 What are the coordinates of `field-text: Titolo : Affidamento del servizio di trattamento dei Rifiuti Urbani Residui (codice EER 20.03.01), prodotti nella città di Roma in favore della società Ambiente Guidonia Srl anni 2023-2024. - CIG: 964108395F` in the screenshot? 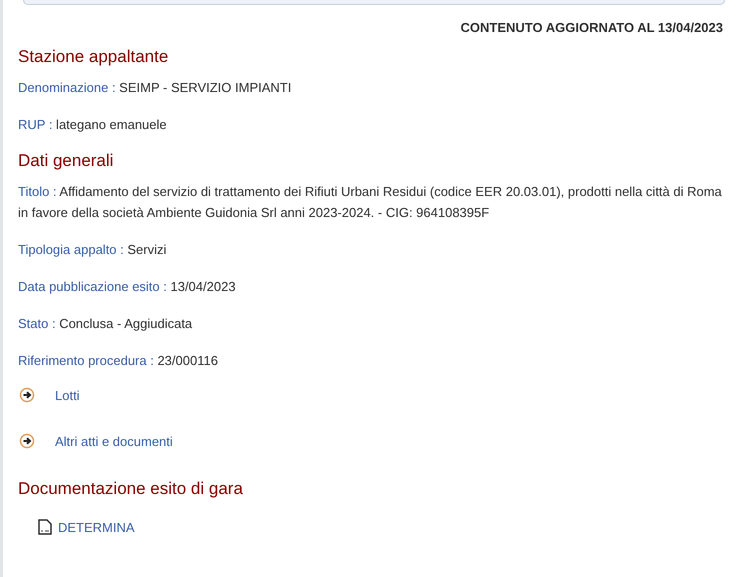 It's located at (370, 202).